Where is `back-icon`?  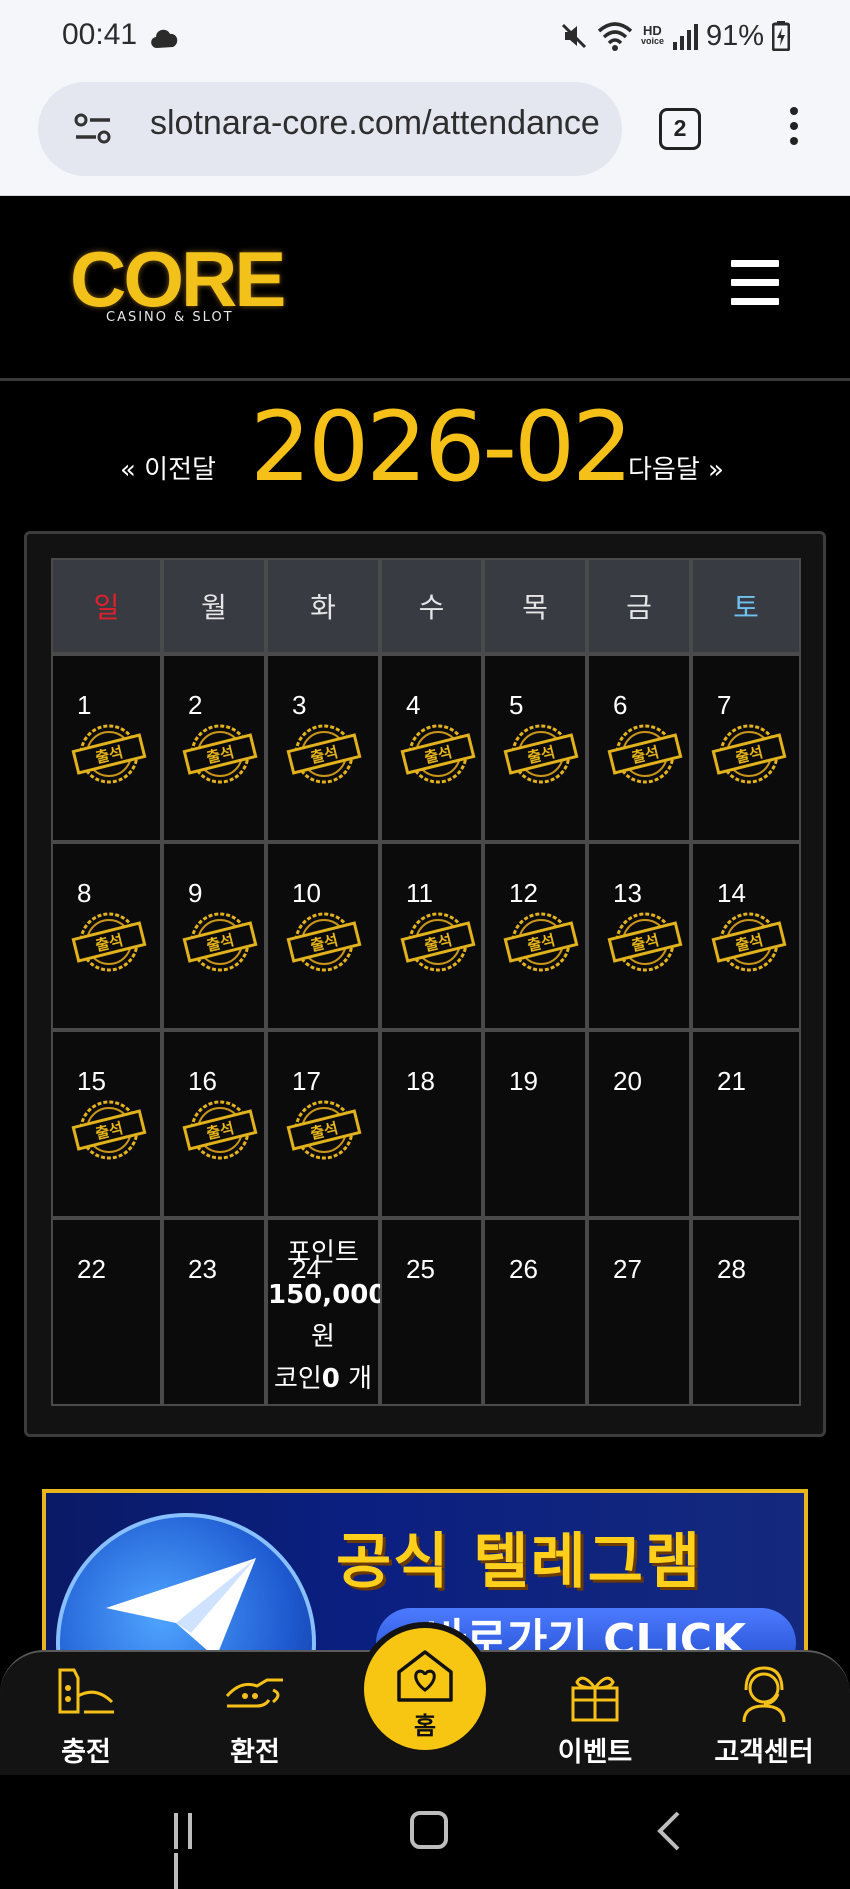
back-icon is located at coordinates (670, 1831).